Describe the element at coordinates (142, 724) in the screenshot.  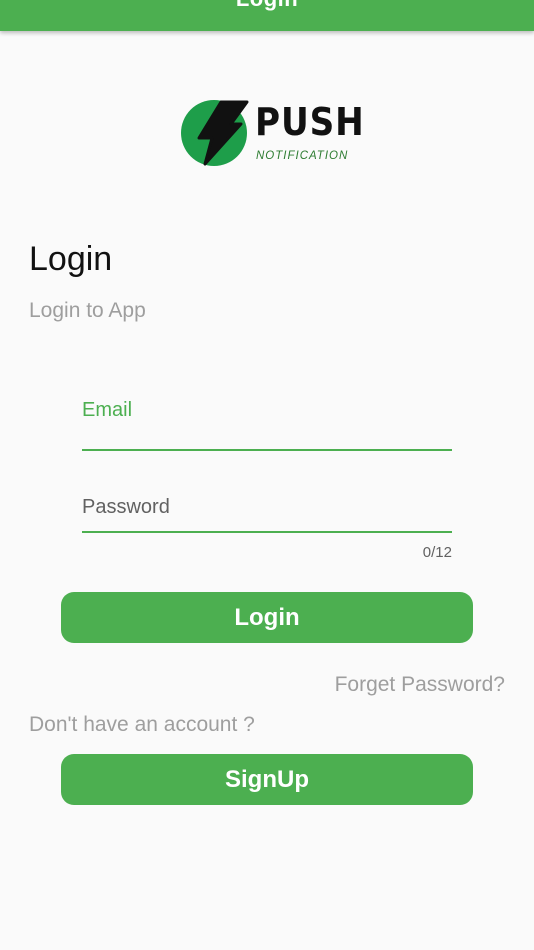
I see `no-account-text: Don't have an account ?` at that location.